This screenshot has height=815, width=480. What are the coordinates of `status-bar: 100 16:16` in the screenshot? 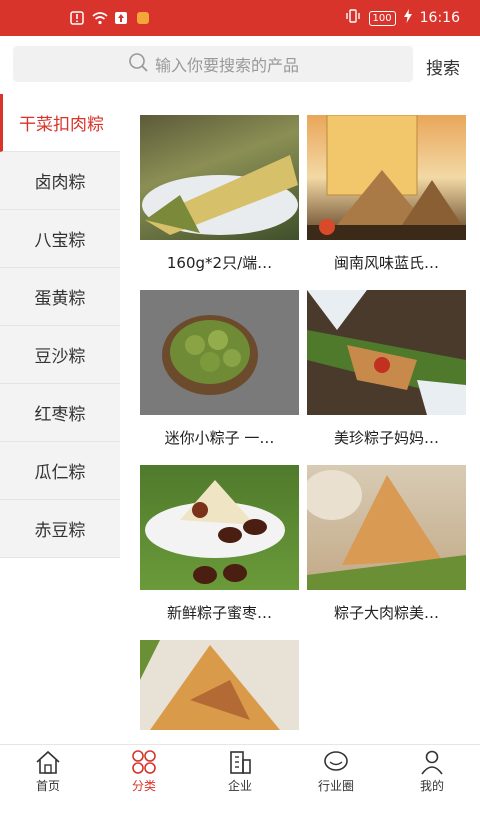 It's located at (240, 18).